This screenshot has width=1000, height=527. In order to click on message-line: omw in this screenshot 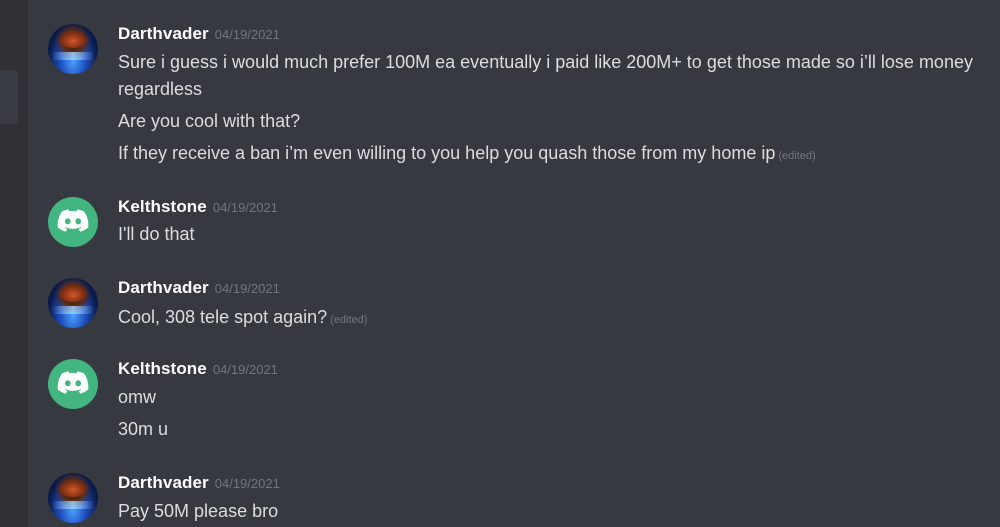, I will do `click(549, 397)`.